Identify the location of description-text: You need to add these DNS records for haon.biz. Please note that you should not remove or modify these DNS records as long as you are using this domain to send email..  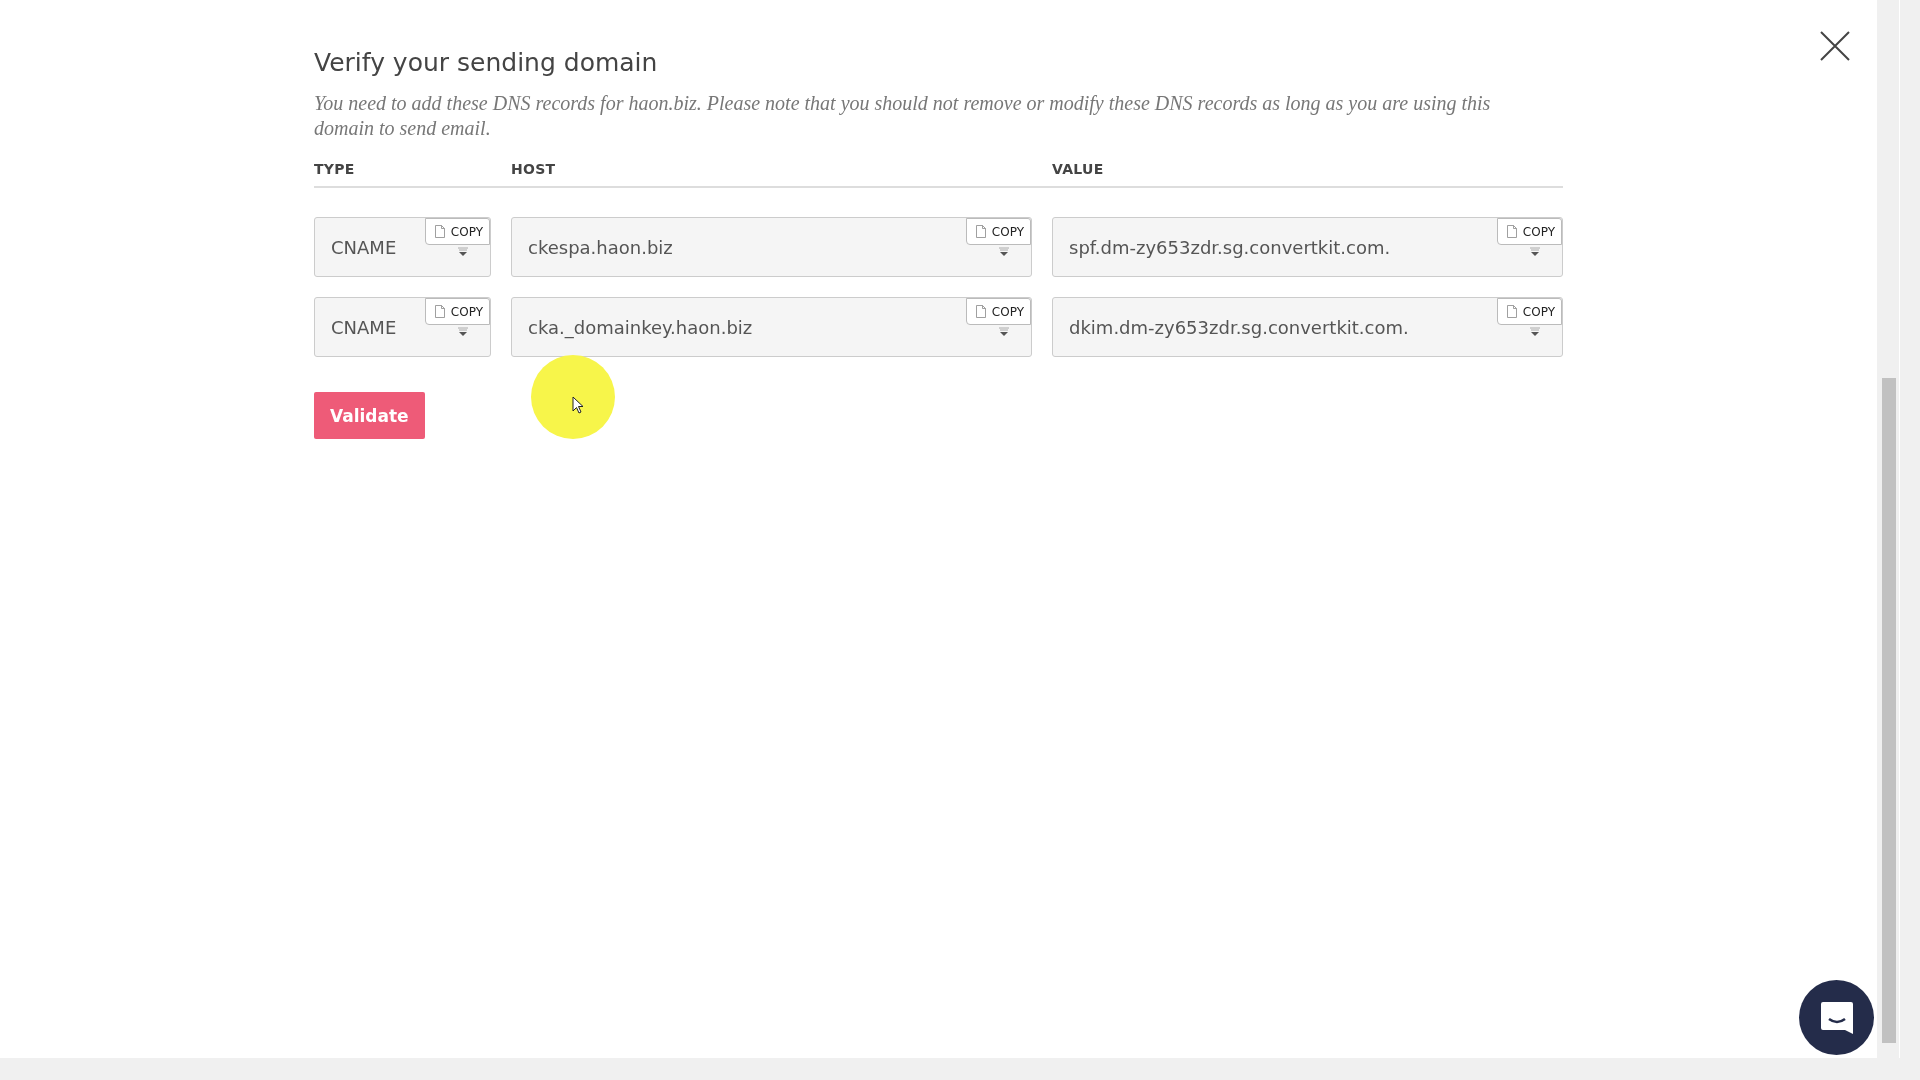
(903, 116).